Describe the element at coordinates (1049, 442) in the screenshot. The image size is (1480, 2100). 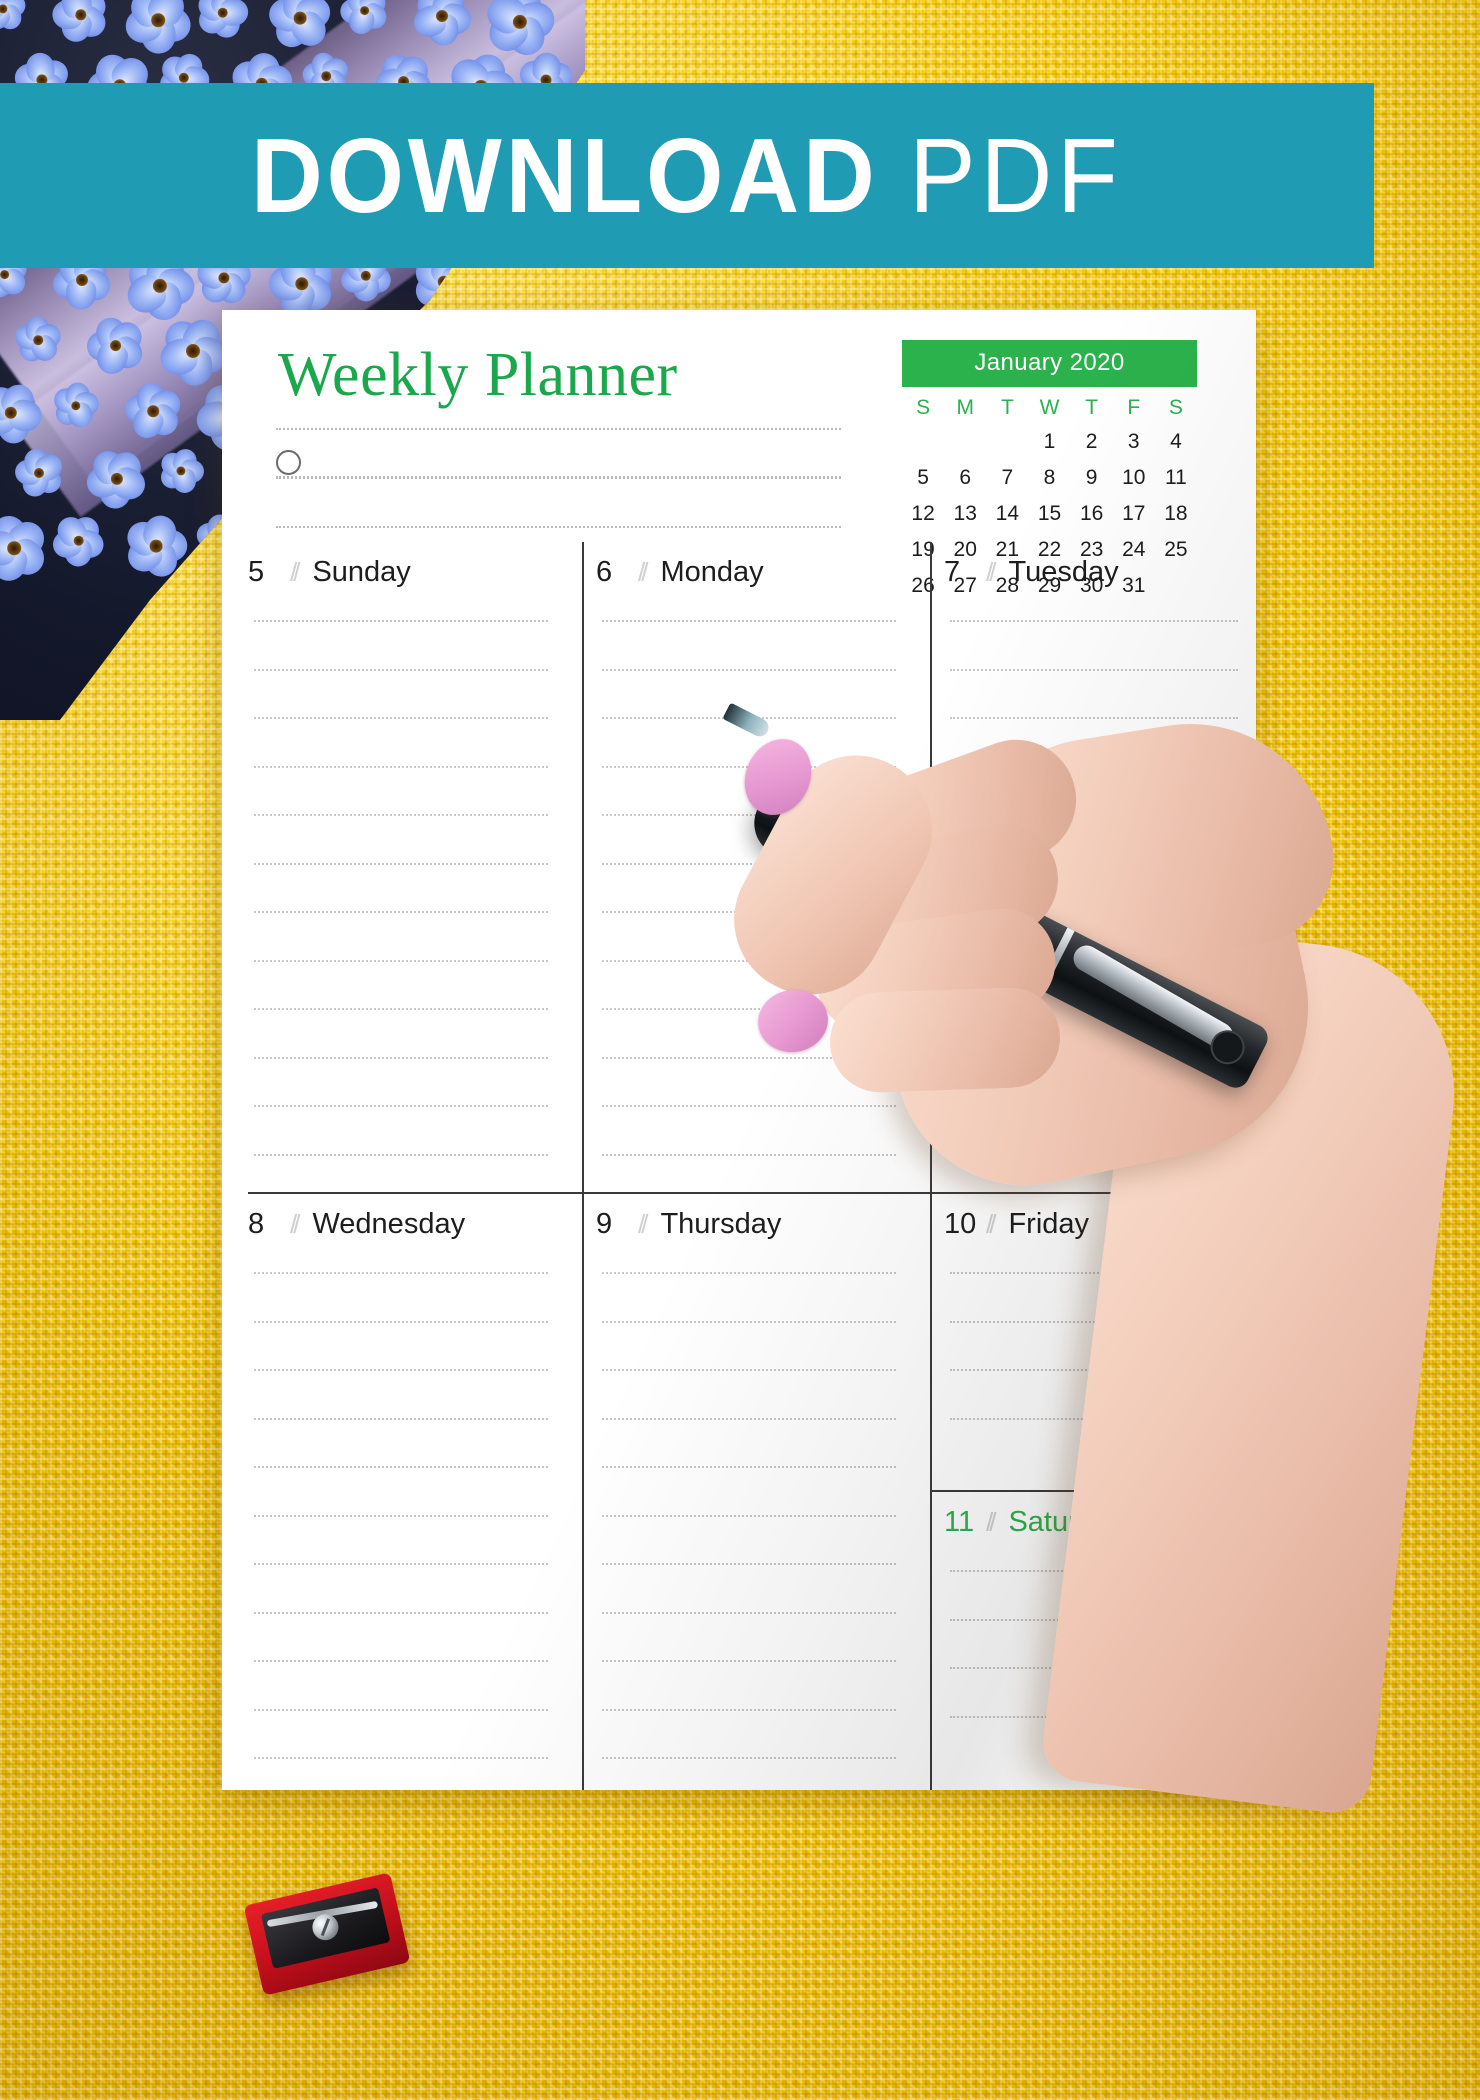
I see `calendar-day-1: 1` at that location.